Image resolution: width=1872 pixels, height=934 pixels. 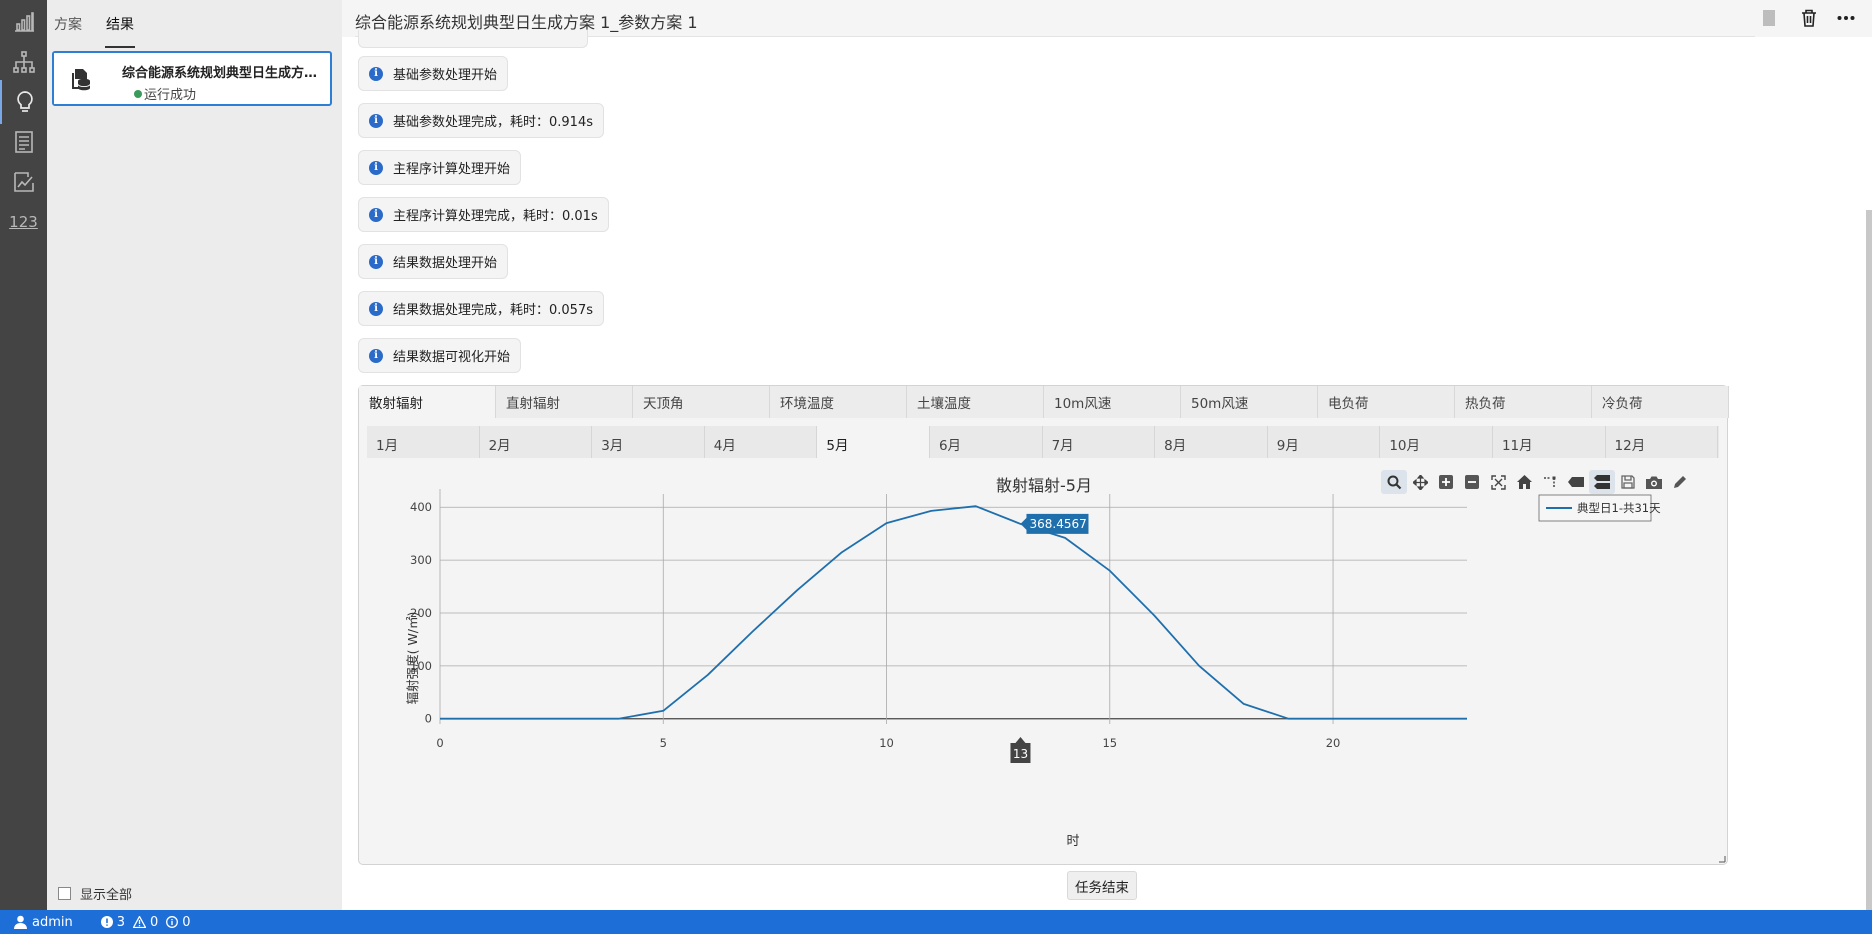 I want to click on zoom-in-icon, so click(x=1446, y=482).